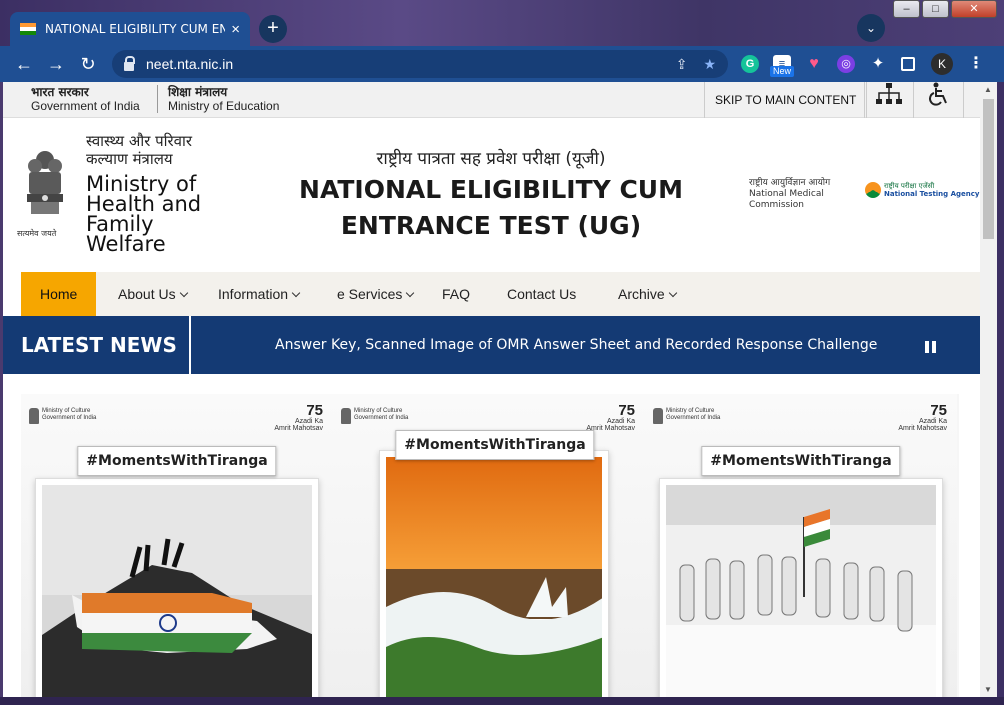 Image resolution: width=1004 pixels, height=705 pixels. What do you see at coordinates (141, 184) in the screenshot?
I see `ministry-en-line-1: Ministry of` at bounding box center [141, 184].